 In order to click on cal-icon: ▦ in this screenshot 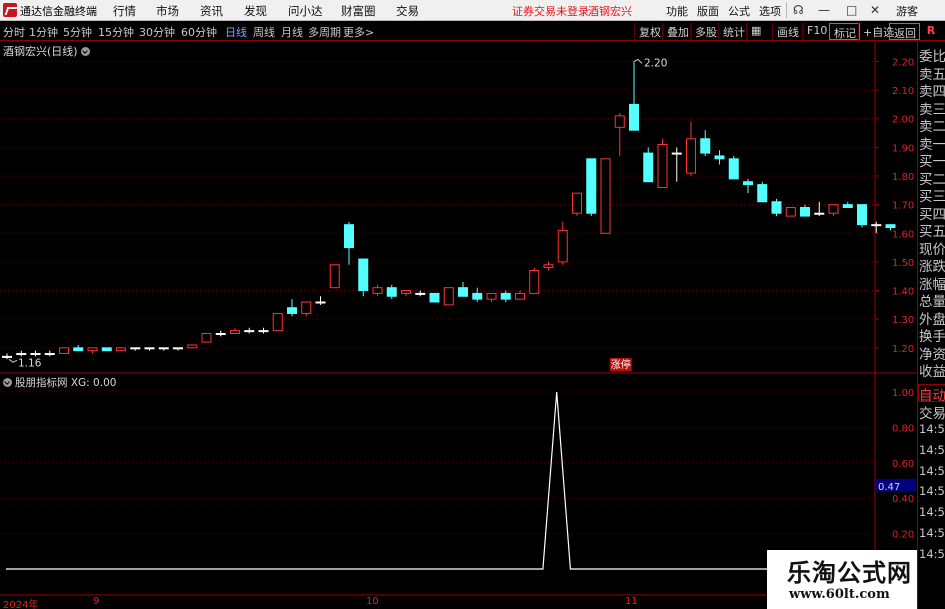, I will do `click(755, 31)`.